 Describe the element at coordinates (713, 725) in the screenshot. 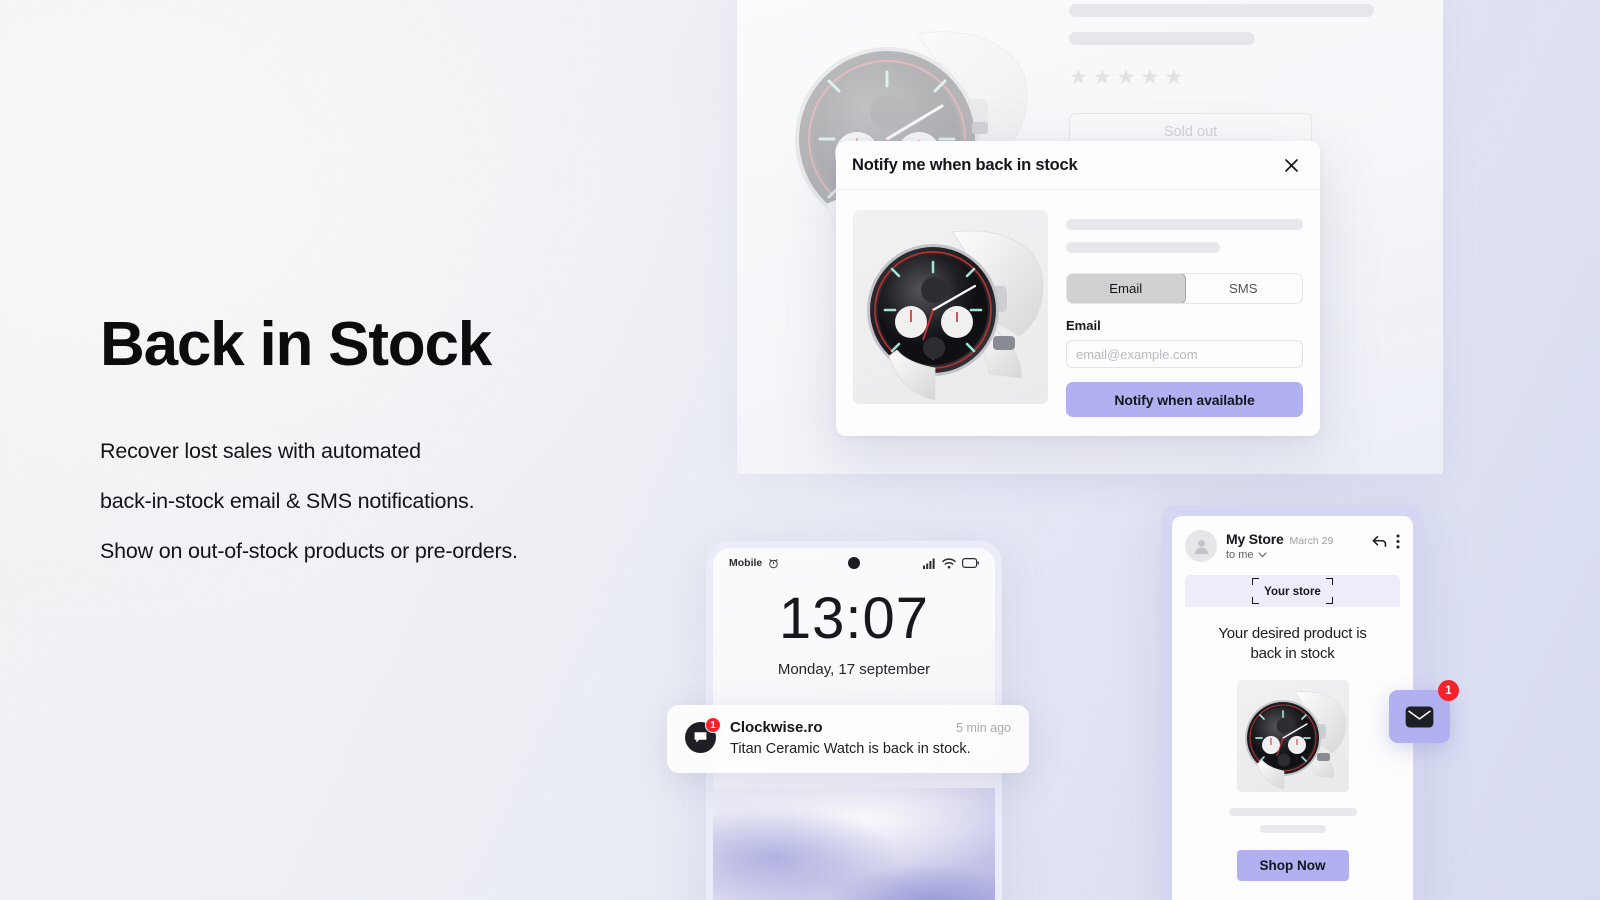

I see `notification-badge: 1` at that location.